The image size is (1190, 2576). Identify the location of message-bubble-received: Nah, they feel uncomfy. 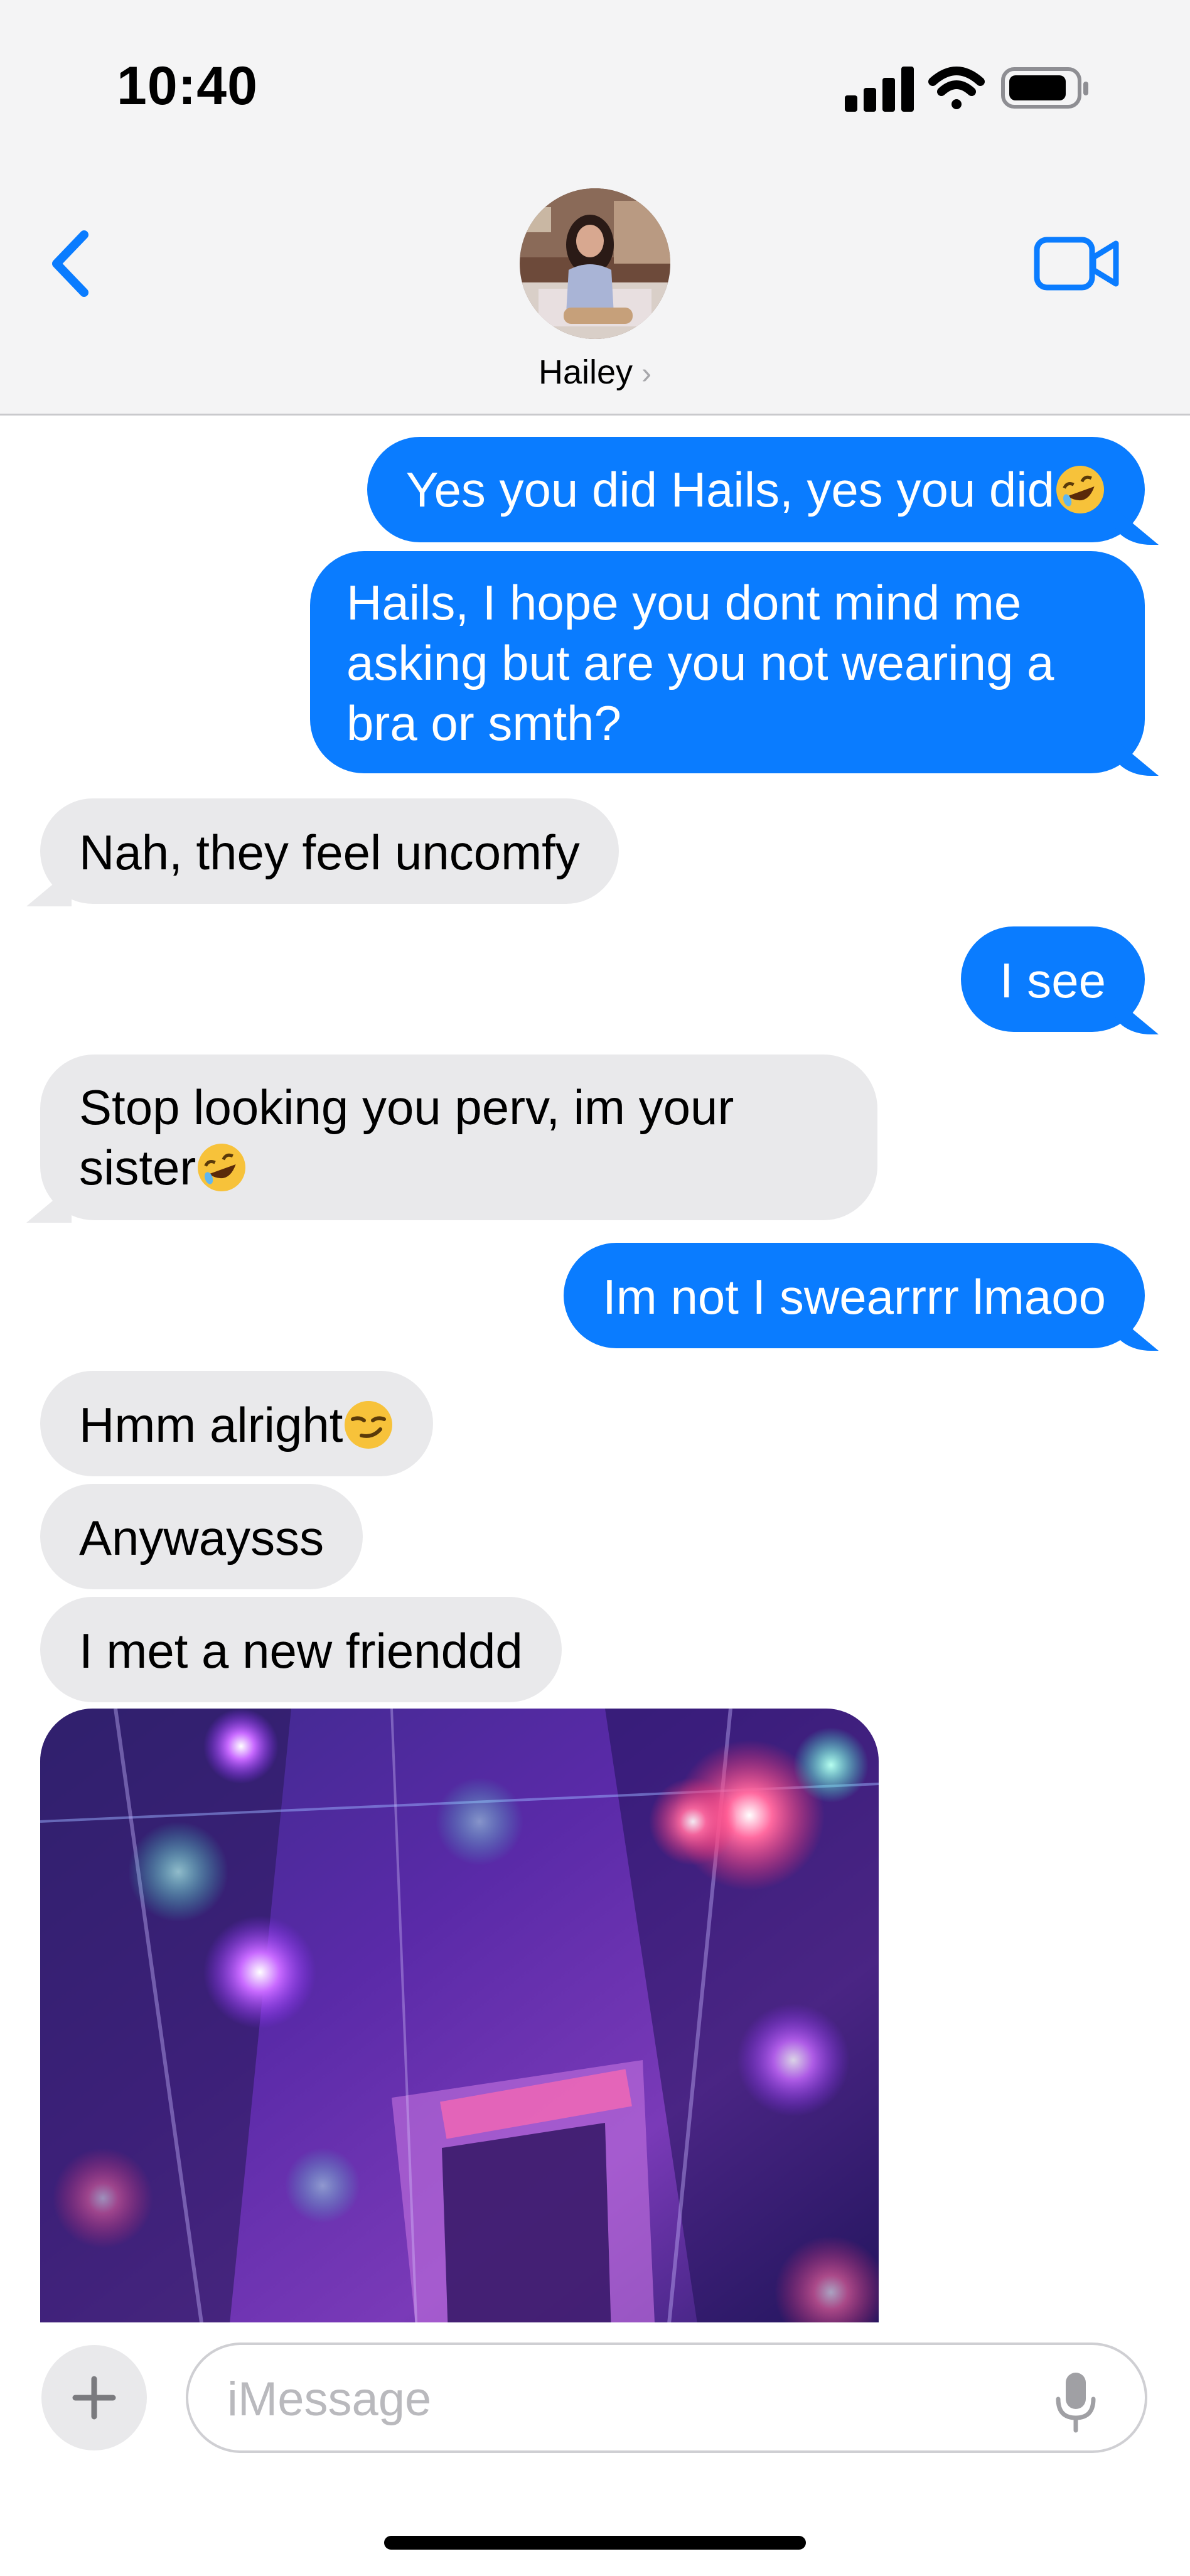
(329, 851).